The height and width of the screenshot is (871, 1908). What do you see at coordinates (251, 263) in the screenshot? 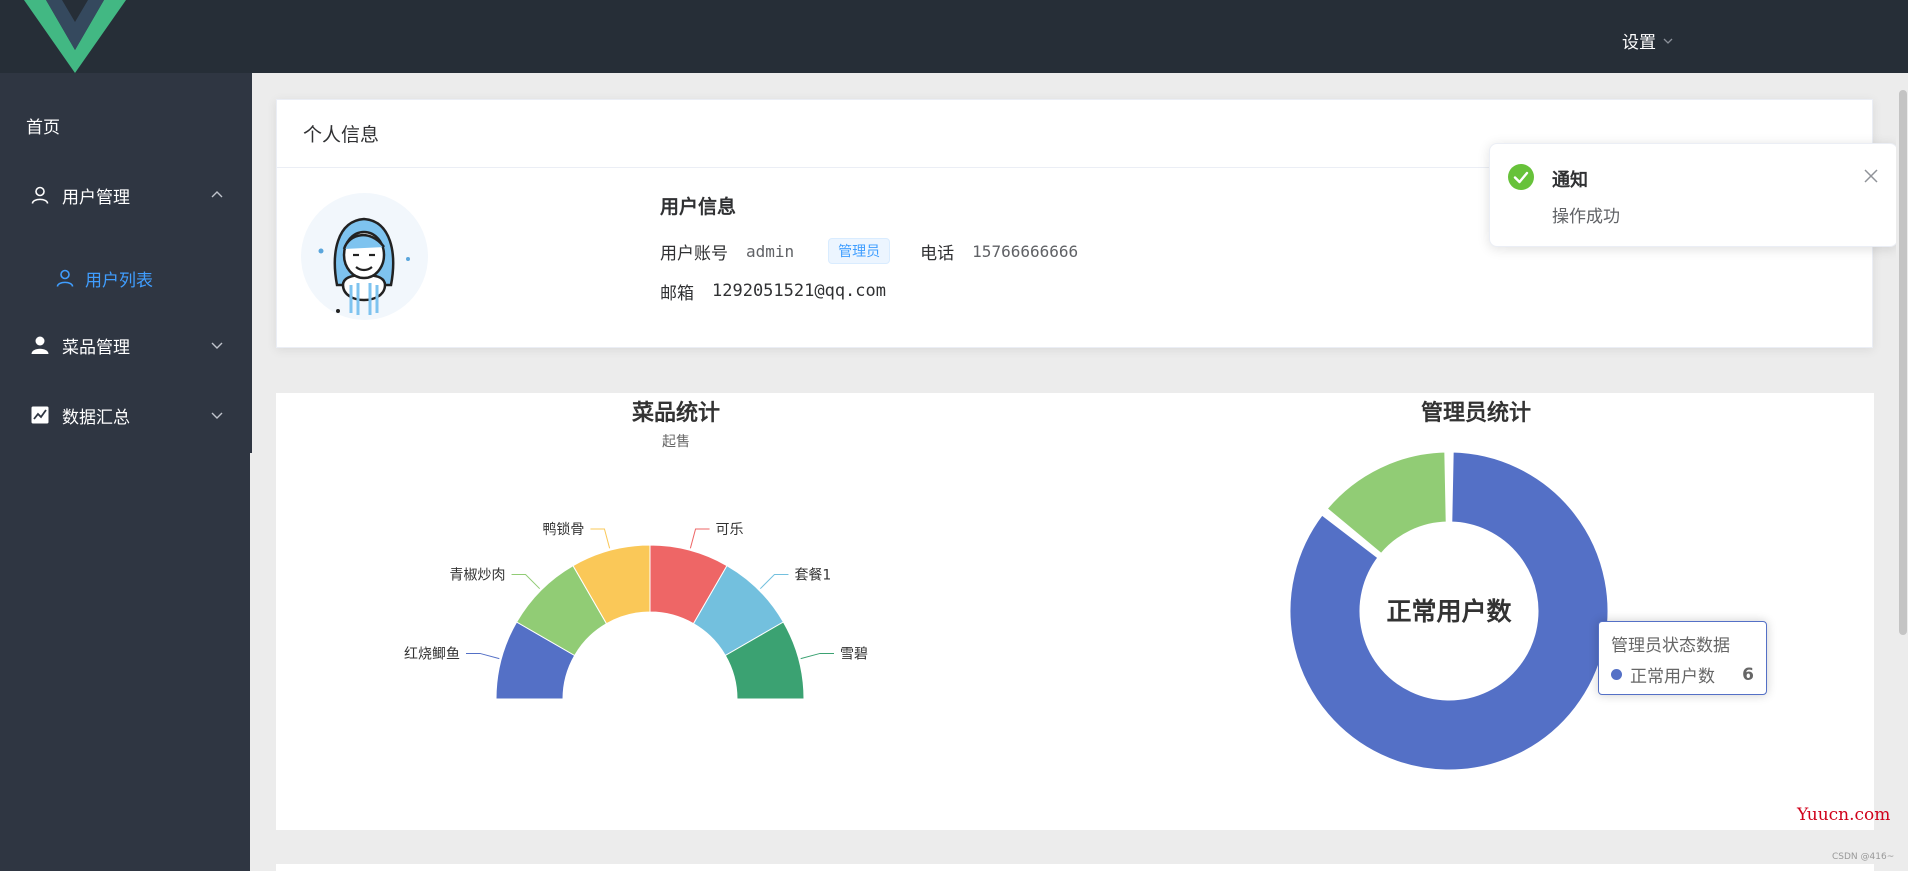
I see `sidebar-edge` at bounding box center [251, 263].